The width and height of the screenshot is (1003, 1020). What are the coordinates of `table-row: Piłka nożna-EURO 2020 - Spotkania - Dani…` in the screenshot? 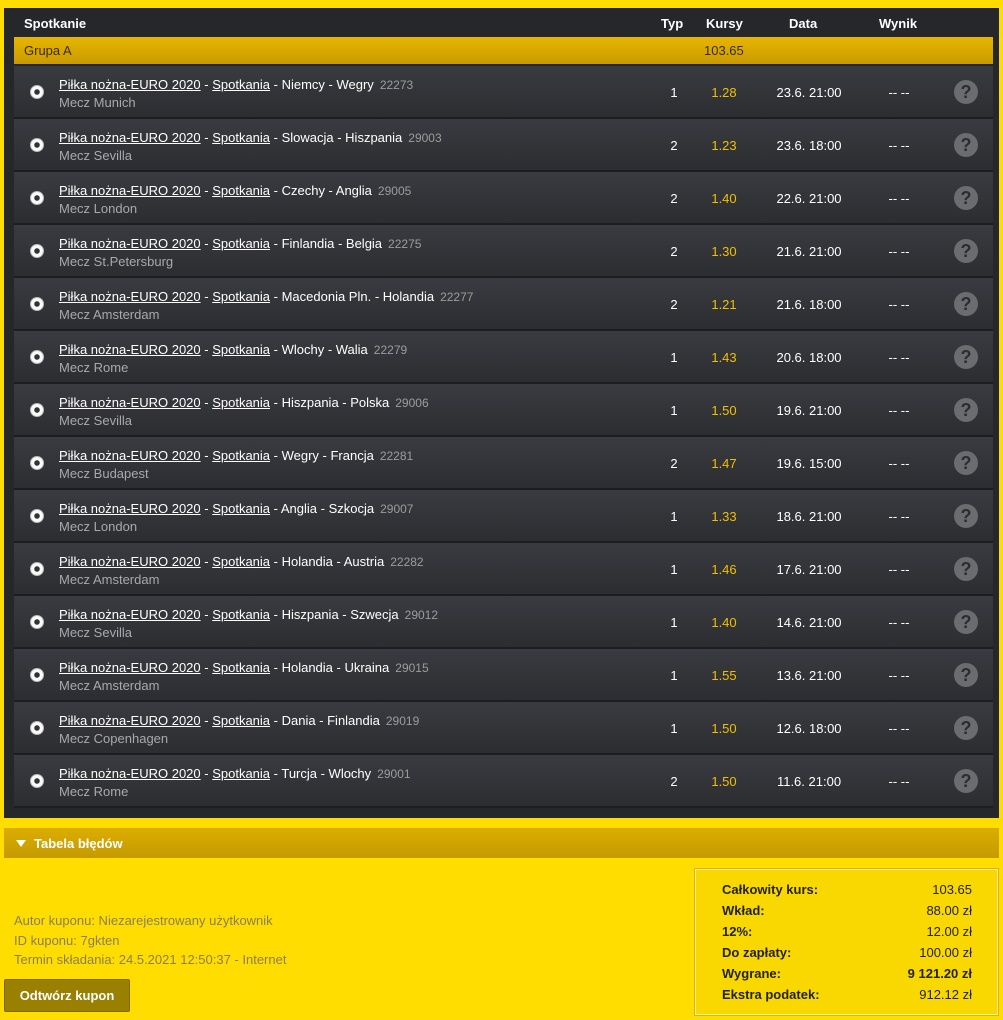 It's located at (503, 728).